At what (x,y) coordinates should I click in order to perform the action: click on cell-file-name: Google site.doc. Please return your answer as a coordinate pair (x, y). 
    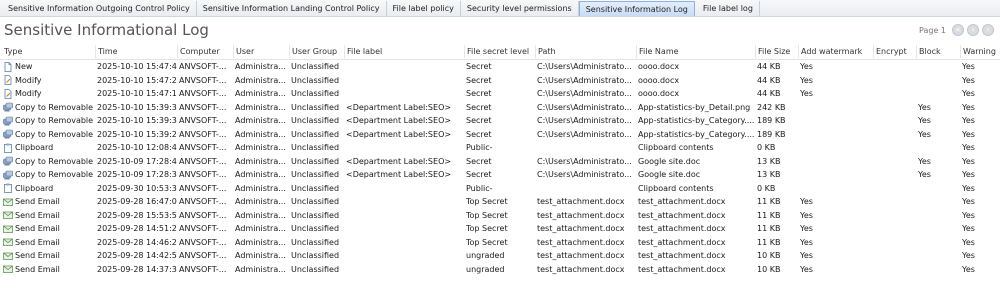
    Looking at the image, I should click on (669, 174).